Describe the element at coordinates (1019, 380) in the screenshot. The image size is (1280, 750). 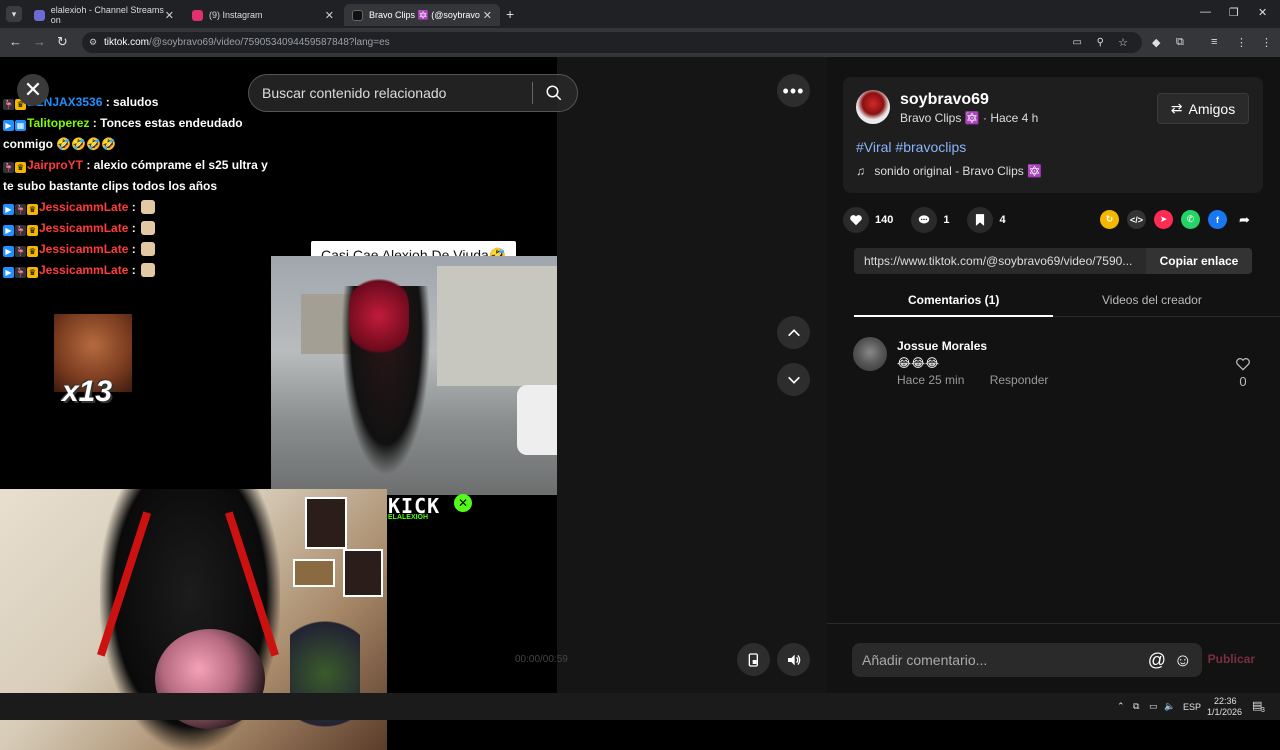
I see `reply-button: Responder` at that location.